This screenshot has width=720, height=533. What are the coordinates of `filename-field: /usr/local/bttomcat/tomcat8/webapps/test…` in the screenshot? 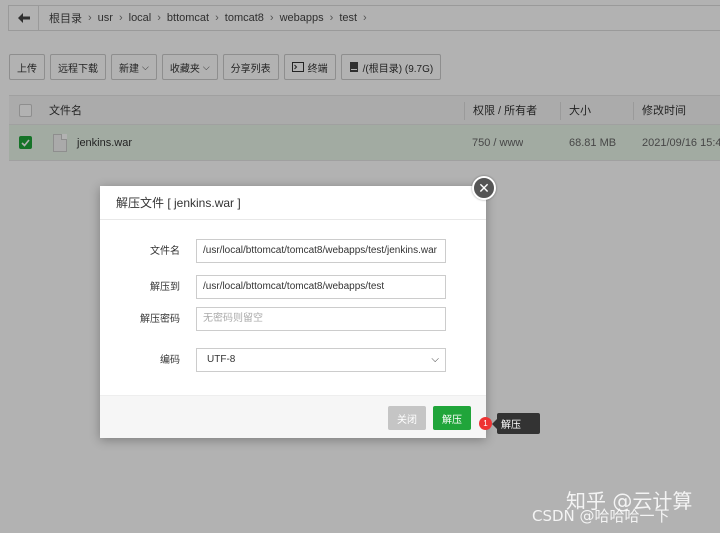 It's located at (321, 251).